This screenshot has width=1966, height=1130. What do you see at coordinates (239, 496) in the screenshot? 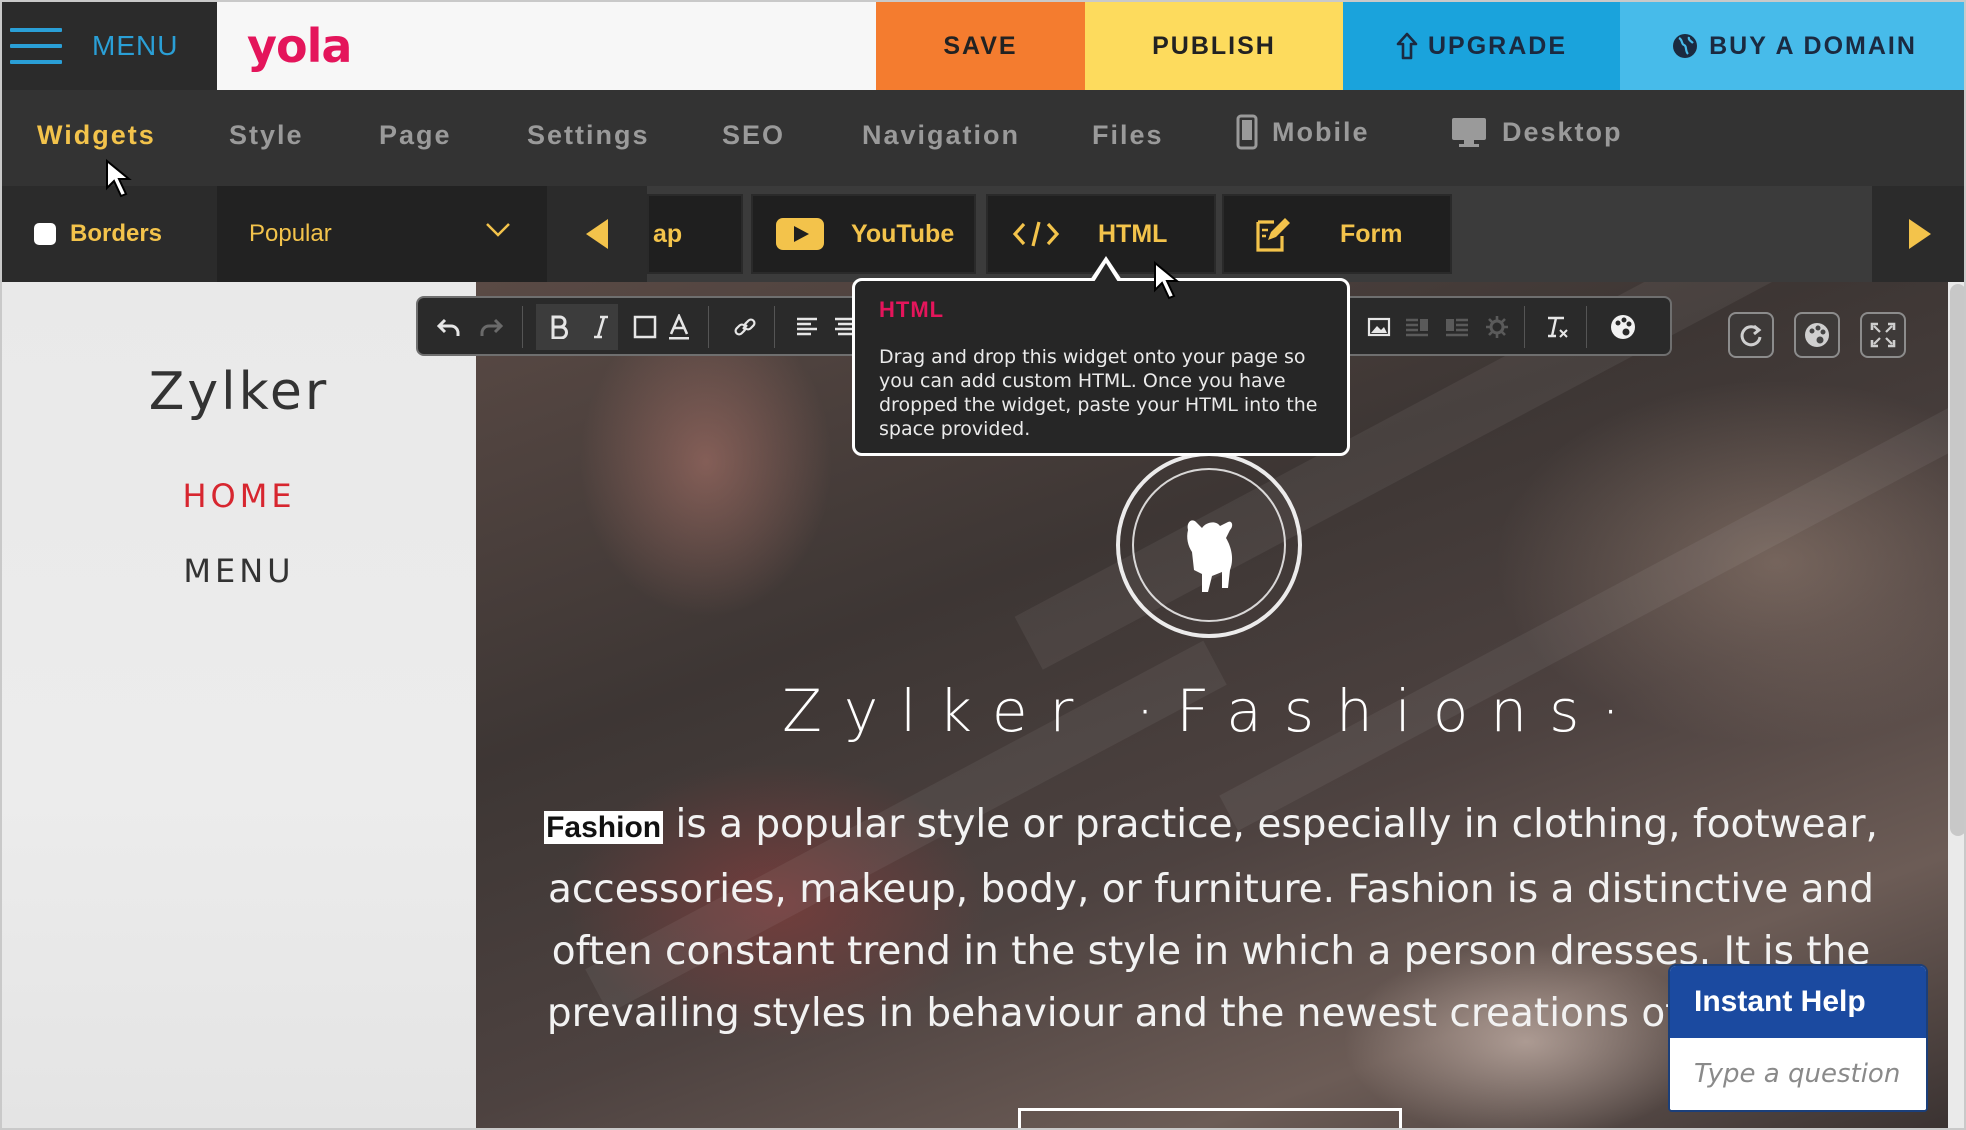
I see `site-nav-home: HOME` at bounding box center [239, 496].